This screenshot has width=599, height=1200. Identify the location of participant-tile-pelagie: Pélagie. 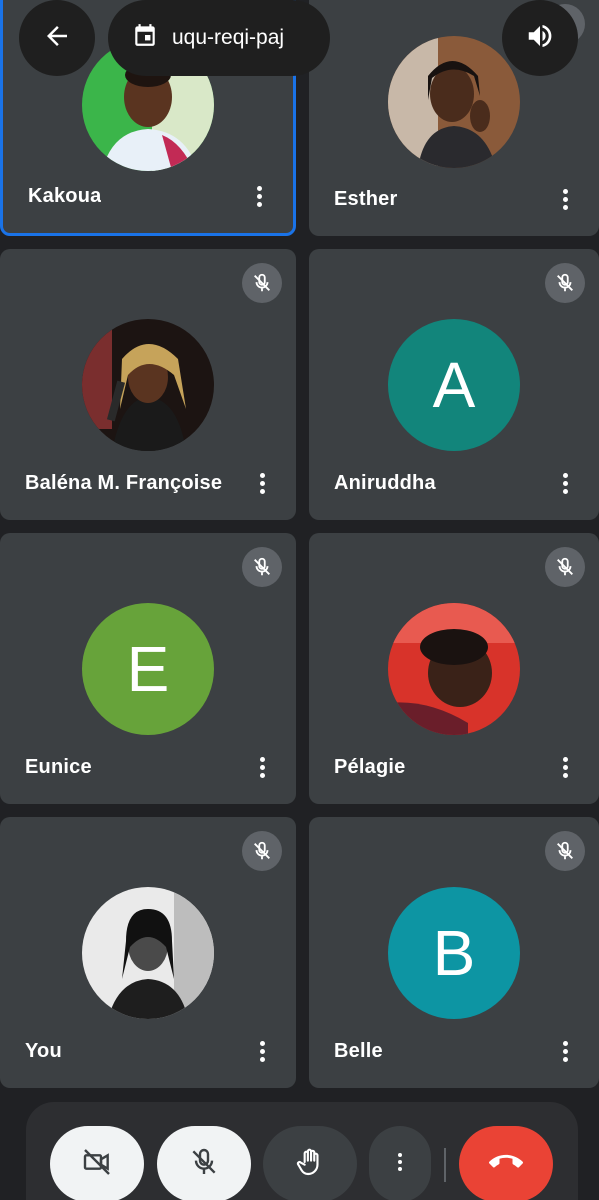
(454, 668).